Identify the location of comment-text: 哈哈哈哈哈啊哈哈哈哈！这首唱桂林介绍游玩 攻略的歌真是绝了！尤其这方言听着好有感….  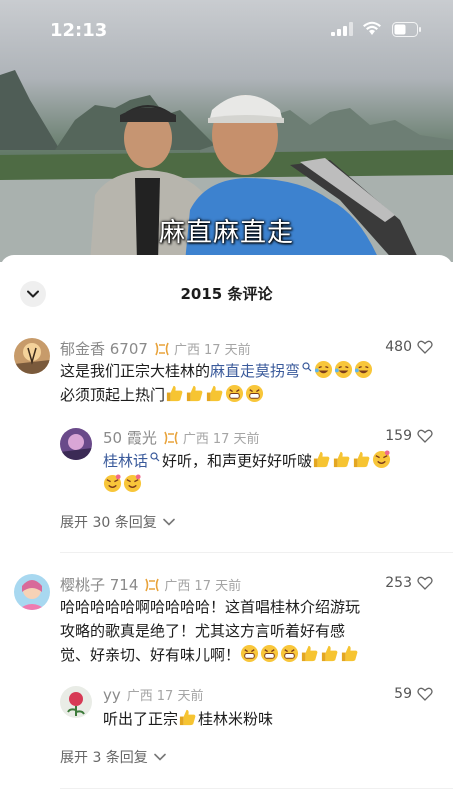
(252, 631).